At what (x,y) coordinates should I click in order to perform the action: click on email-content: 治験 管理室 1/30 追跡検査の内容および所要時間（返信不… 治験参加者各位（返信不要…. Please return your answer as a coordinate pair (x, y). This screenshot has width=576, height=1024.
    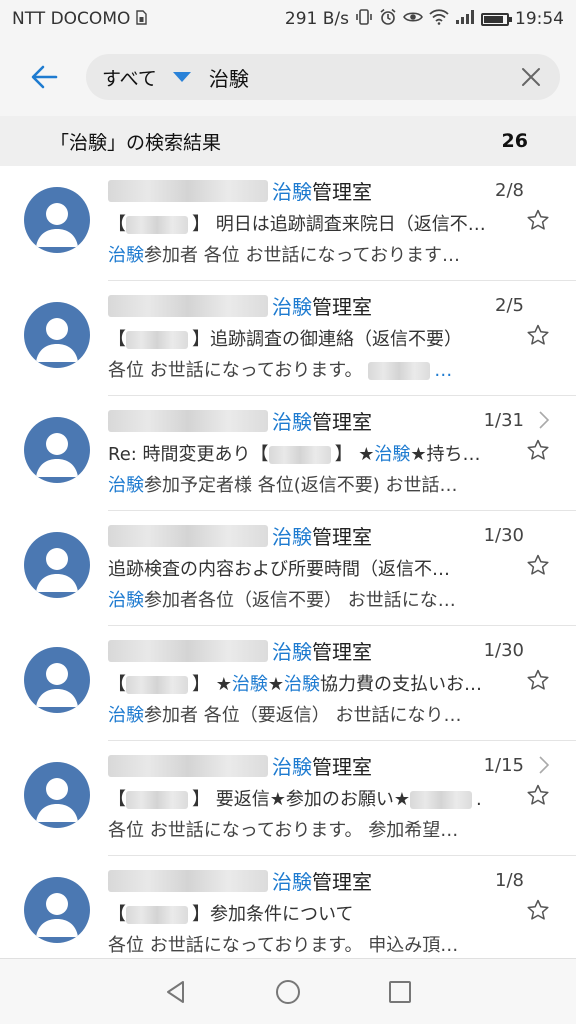
    Looking at the image, I should click on (342, 568).